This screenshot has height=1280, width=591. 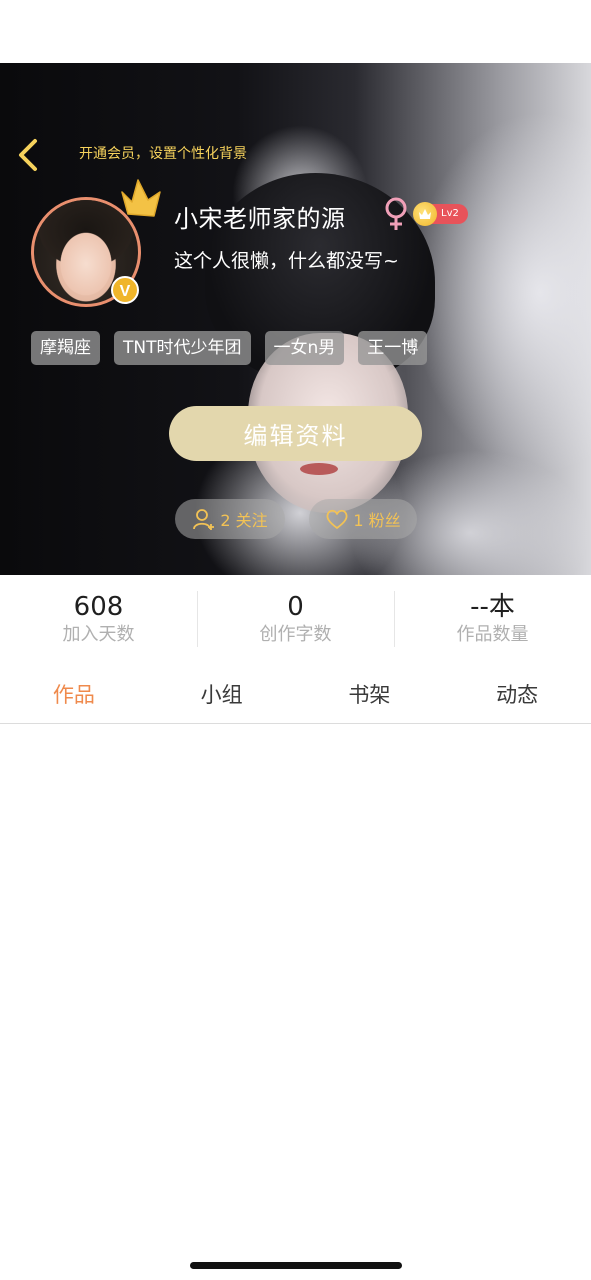 What do you see at coordinates (295, 607) in the screenshot?
I see `stat-value: 0` at bounding box center [295, 607].